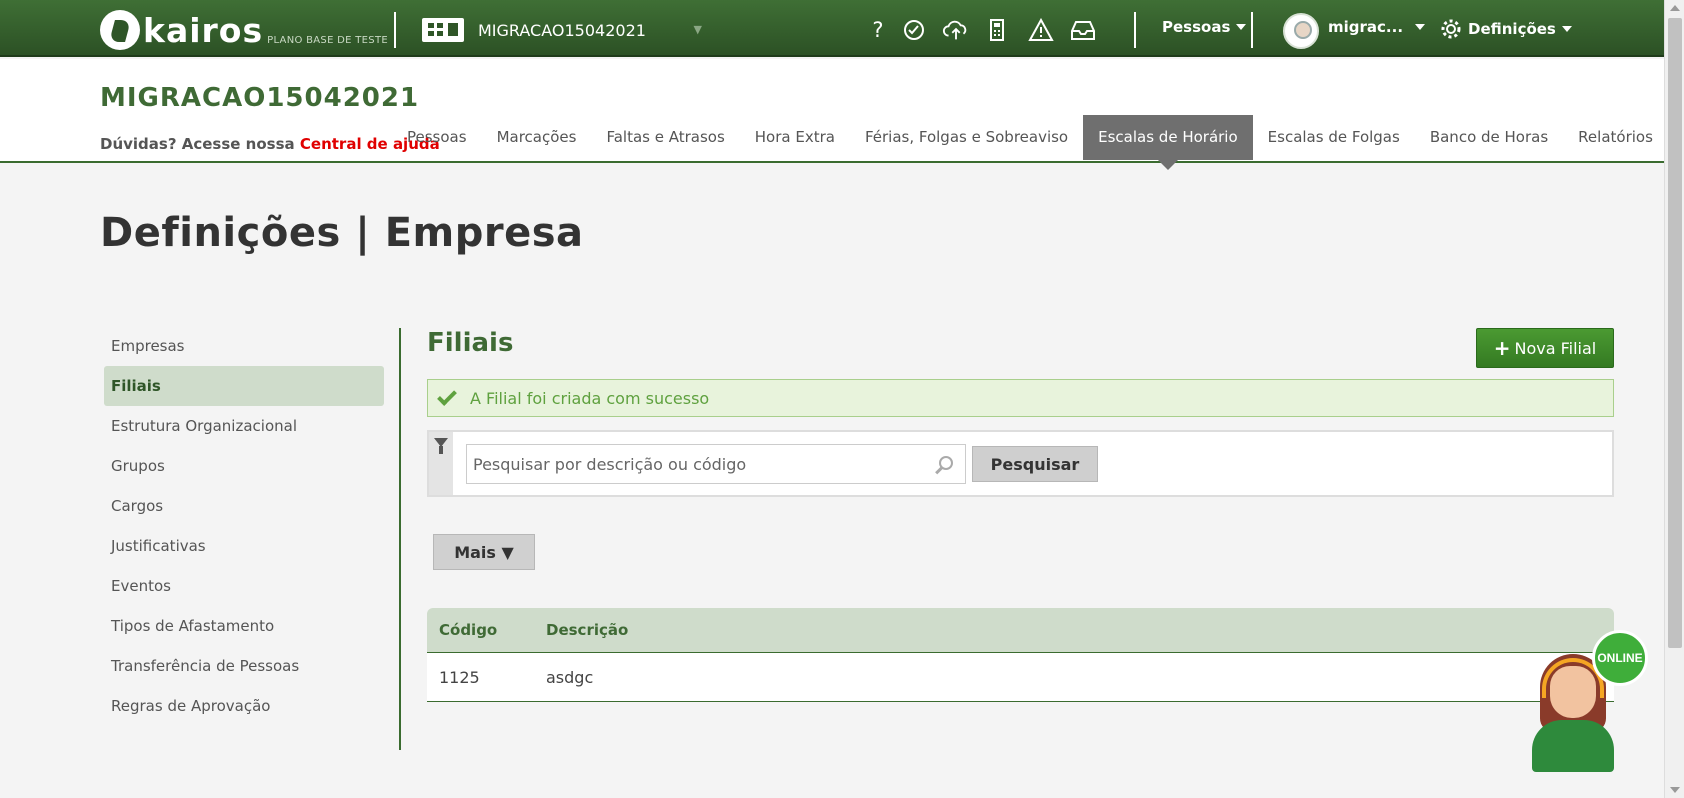 Image resolution: width=1684 pixels, height=798 pixels. Describe the element at coordinates (244, 466) in the screenshot. I see `sidebar-item-grupos: Grupos` at that location.